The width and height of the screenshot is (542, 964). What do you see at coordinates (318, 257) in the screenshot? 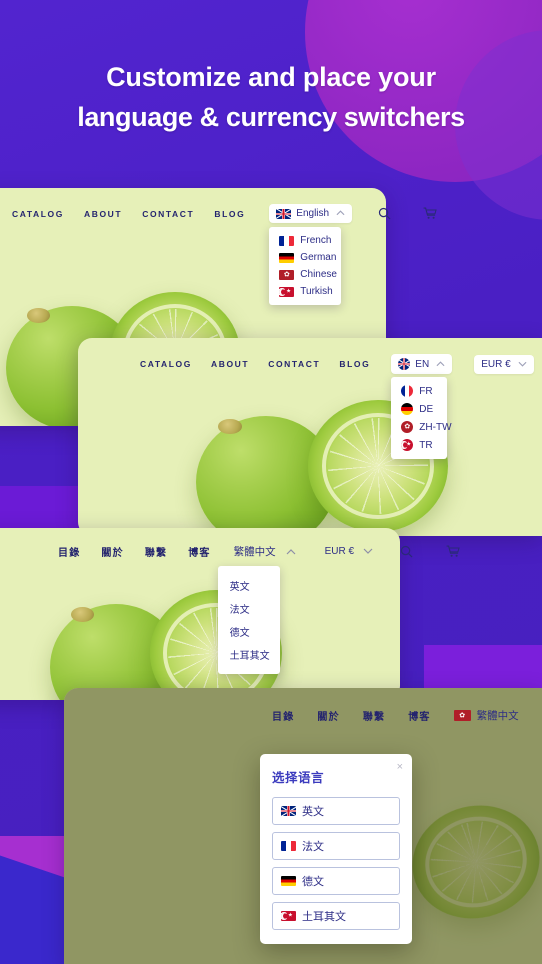
I see `dropdown-item-label: German` at bounding box center [318, 257].